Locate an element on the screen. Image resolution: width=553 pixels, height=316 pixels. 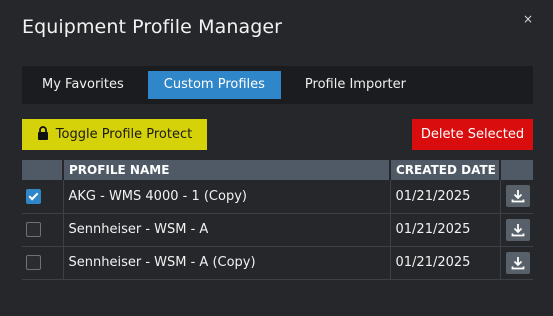
profile-name-cell: AKG - WMS 4000 - 1 (Copy) is located at coordinates (227, 197).